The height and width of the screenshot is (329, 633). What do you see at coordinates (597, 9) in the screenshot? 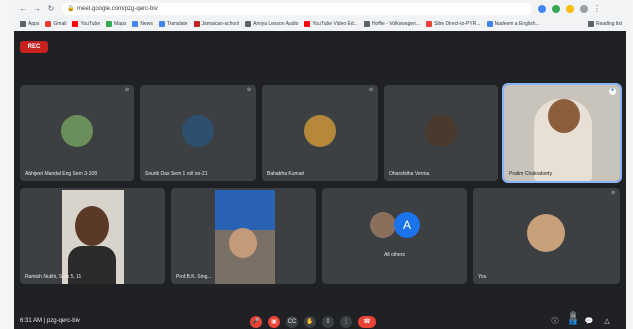
I see `menu-icon: ⋮` at bounding box center [597, 9].